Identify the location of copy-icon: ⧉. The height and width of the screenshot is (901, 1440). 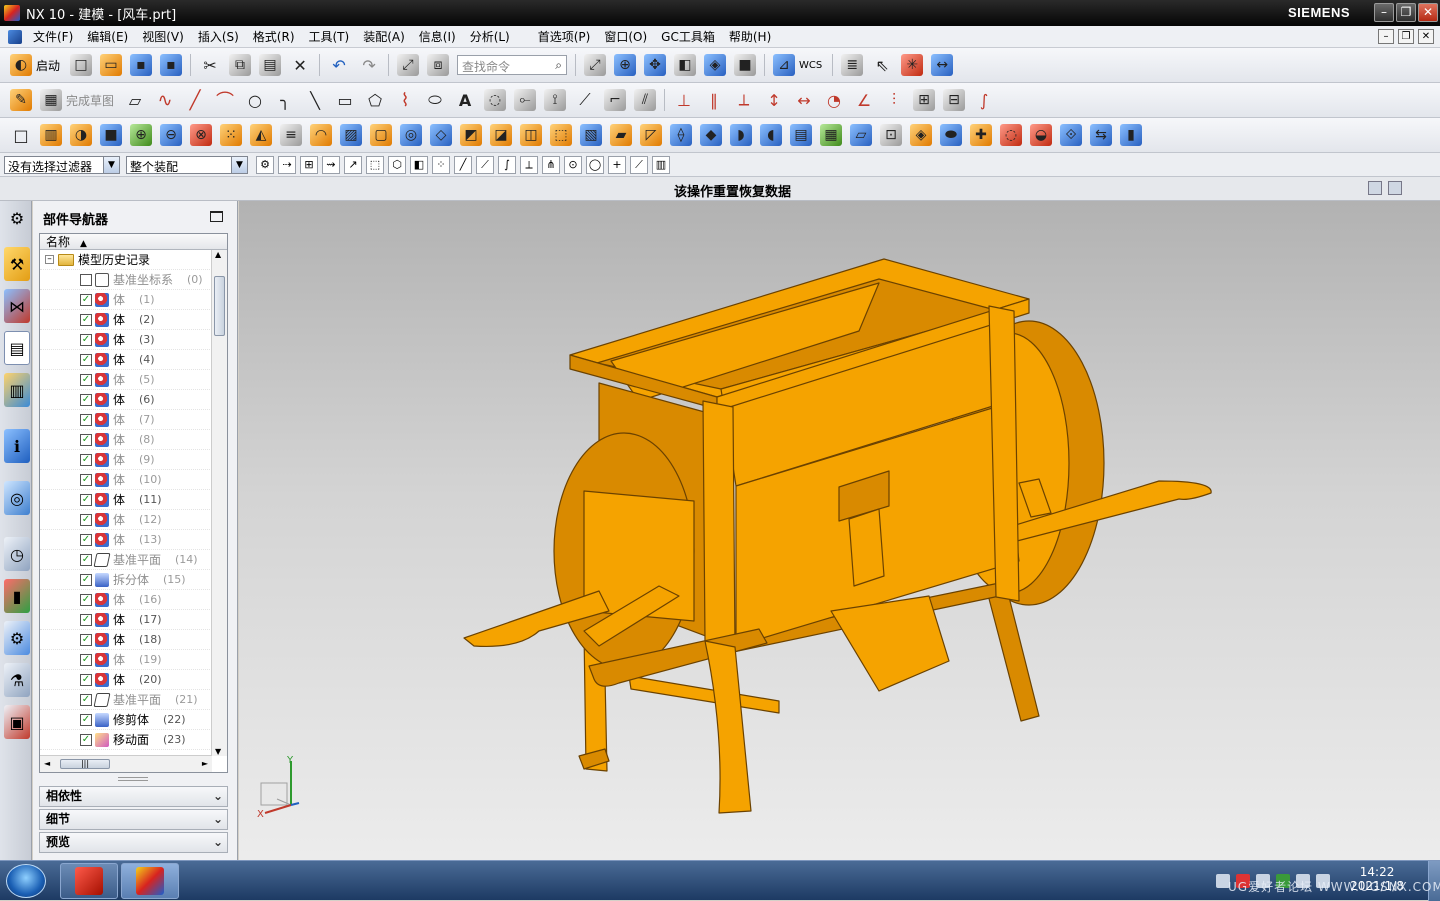
(240, 65).